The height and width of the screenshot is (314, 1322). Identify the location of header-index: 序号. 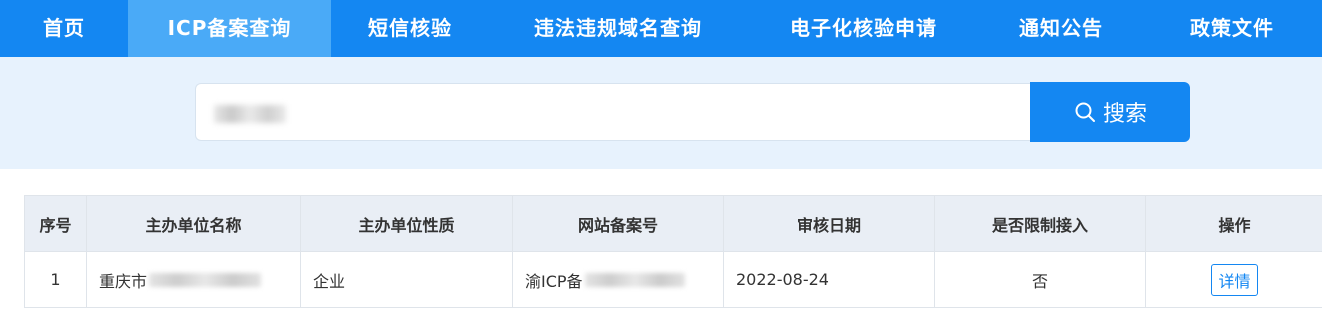
(56, 224).